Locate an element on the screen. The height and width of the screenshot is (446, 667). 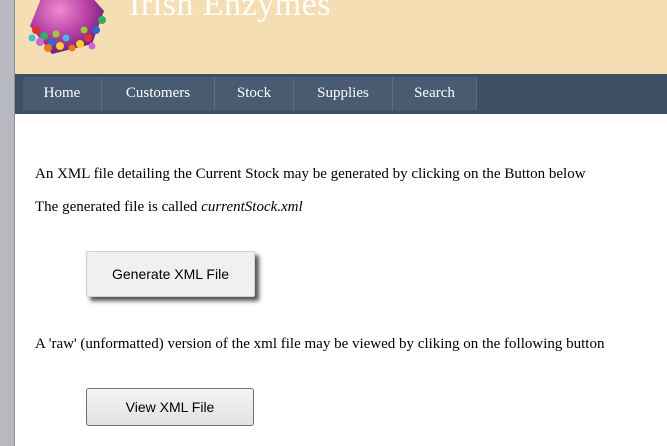
view-xml-button: View XML File is located at coordinates (170, 407).